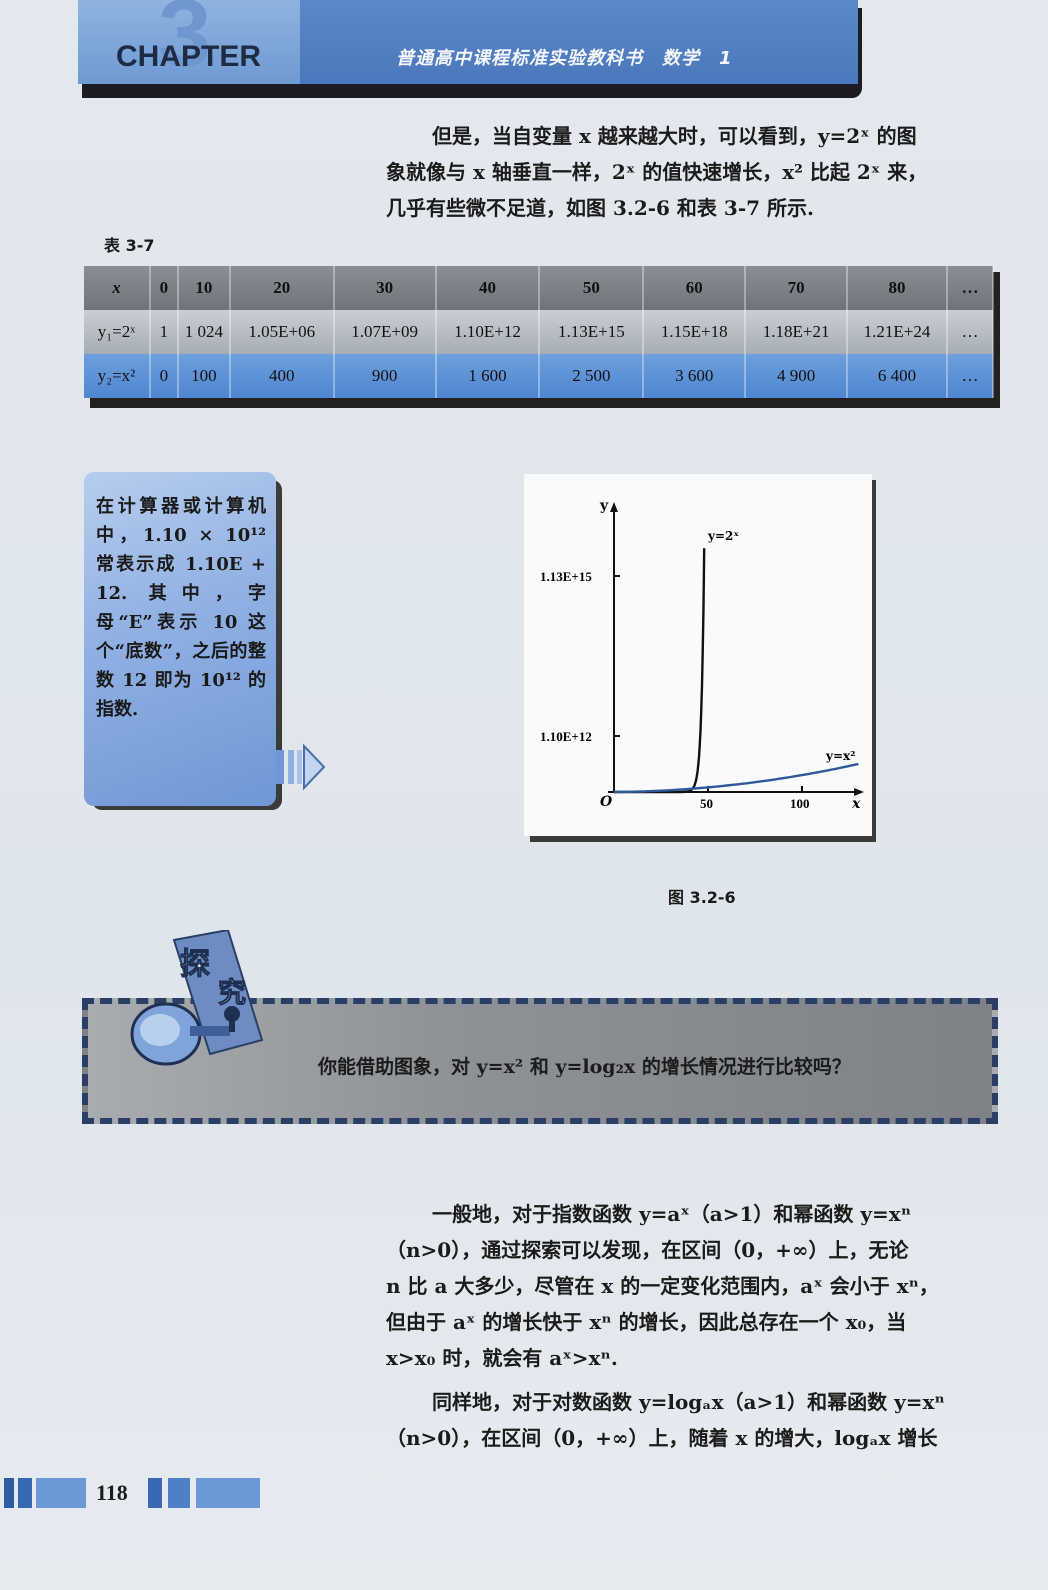  I want to click on intro-line-3: 几乎有些微不足道，如图 3.2-6 和表 3-7 所示., so click(600, 208).